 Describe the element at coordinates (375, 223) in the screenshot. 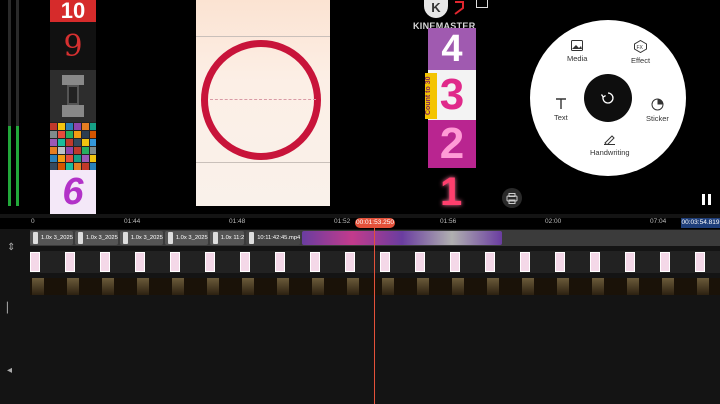

I see `playhead-time: 00:01:53.250` at that location.